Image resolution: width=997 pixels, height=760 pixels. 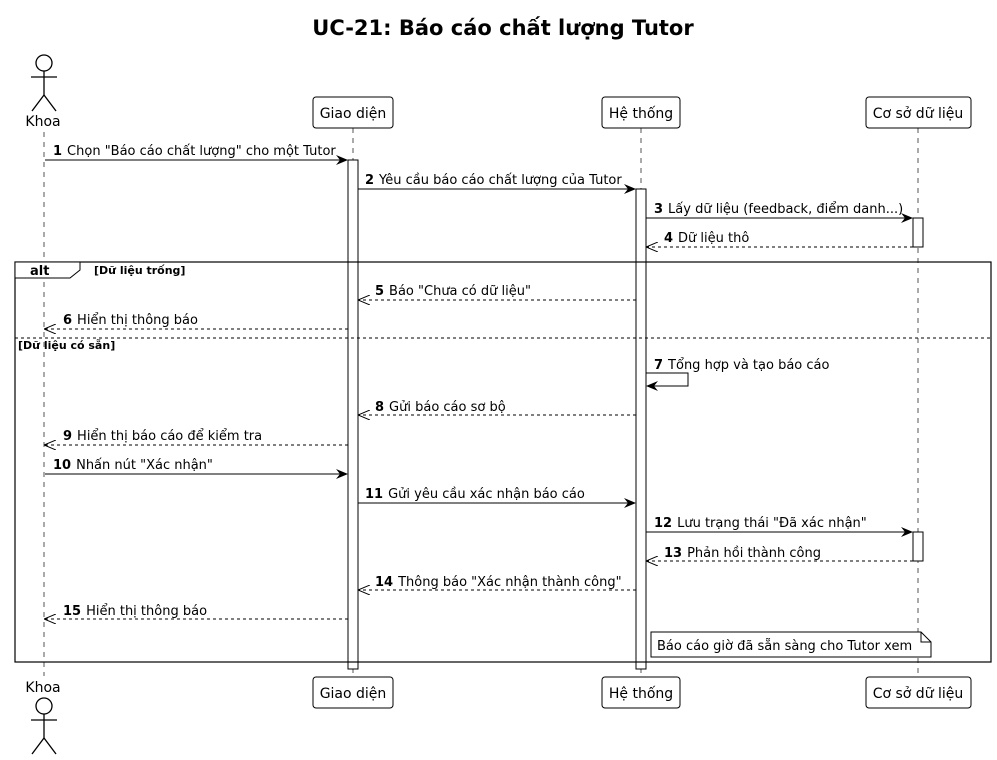 I want to click on alt-guard-1: [Dữ liệu trống], so click(x=139, y=270).